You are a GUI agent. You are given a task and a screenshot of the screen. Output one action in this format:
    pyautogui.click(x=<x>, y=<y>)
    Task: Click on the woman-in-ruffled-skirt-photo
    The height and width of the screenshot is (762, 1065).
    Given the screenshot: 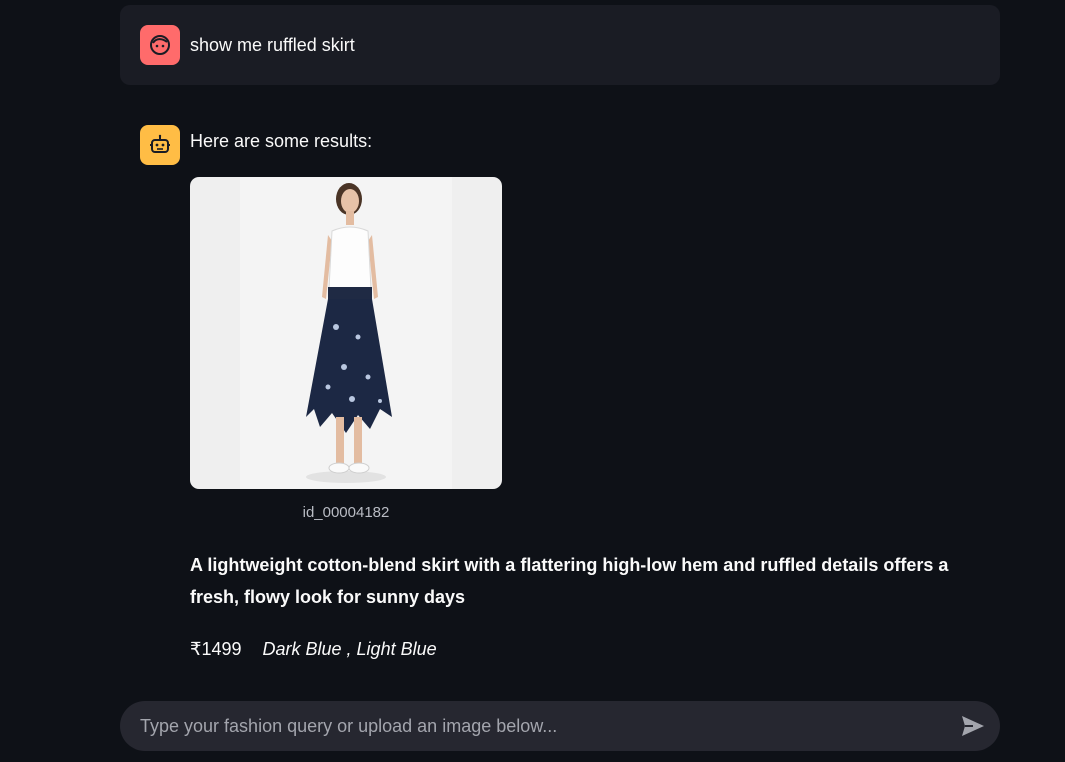 What is the action you would take?
    pyautogui.click(x=346, y=333)
    